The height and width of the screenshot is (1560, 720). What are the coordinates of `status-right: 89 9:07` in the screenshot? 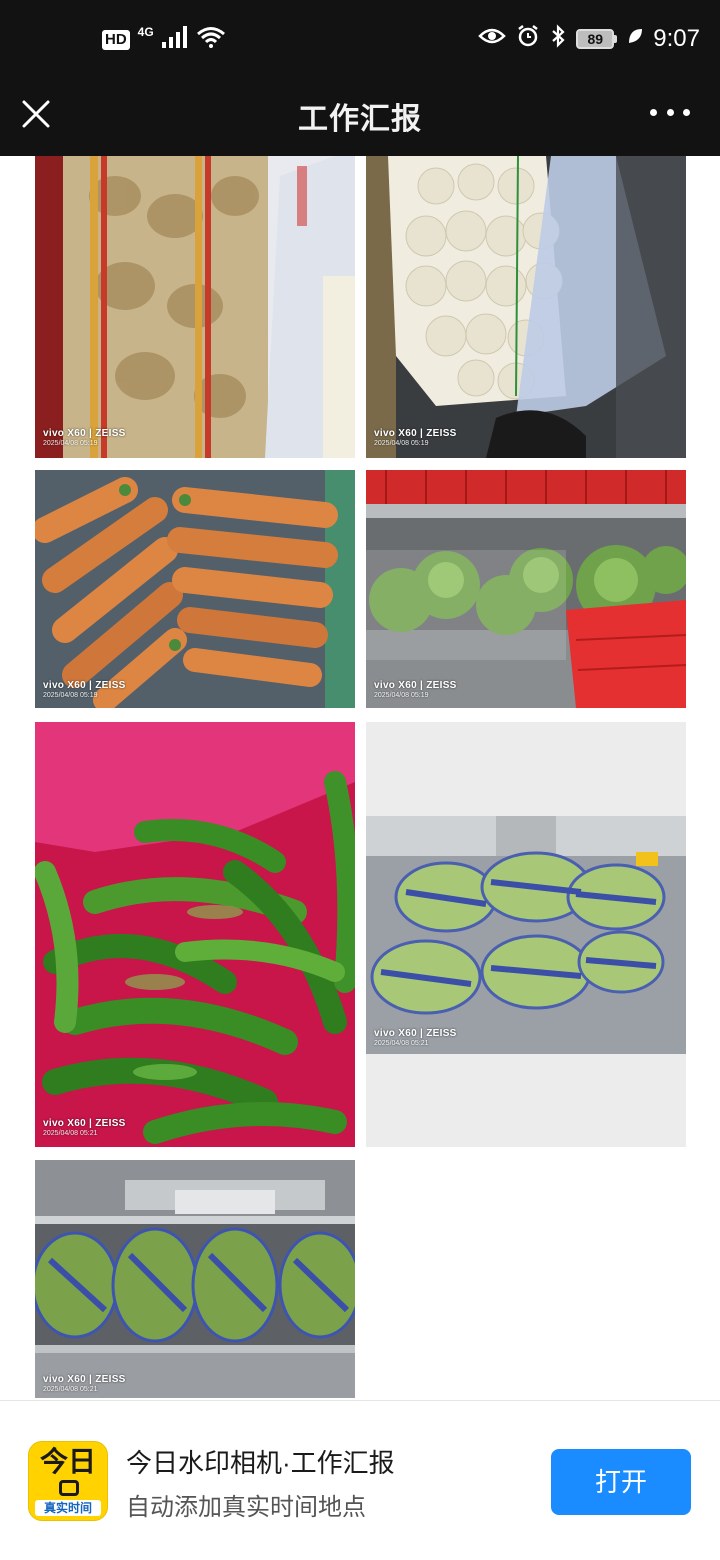 It's located at (589, 38).